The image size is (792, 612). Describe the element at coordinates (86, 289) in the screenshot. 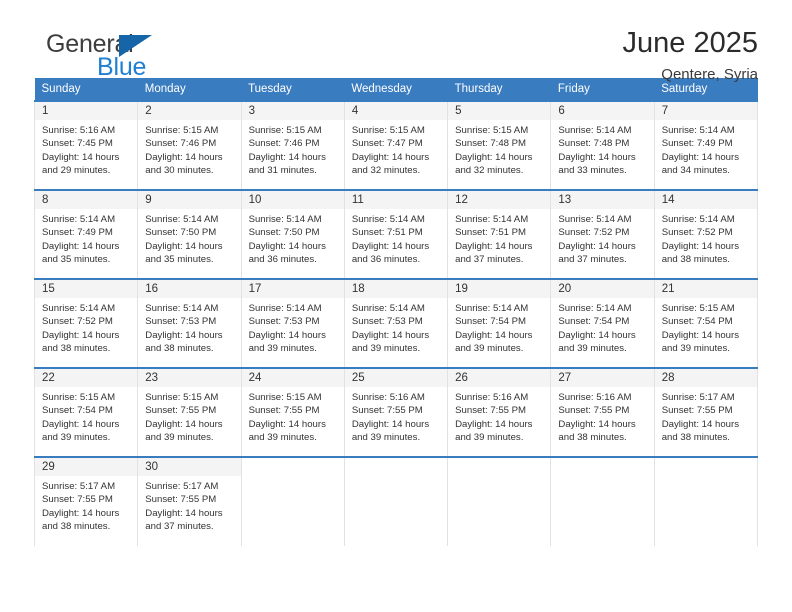

I see `day-number: 15` at that location.